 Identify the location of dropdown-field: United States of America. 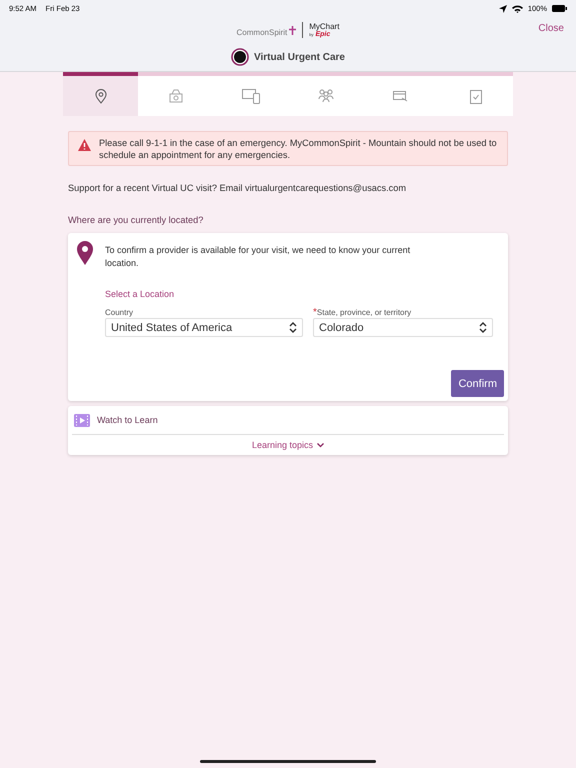
(204, 327).